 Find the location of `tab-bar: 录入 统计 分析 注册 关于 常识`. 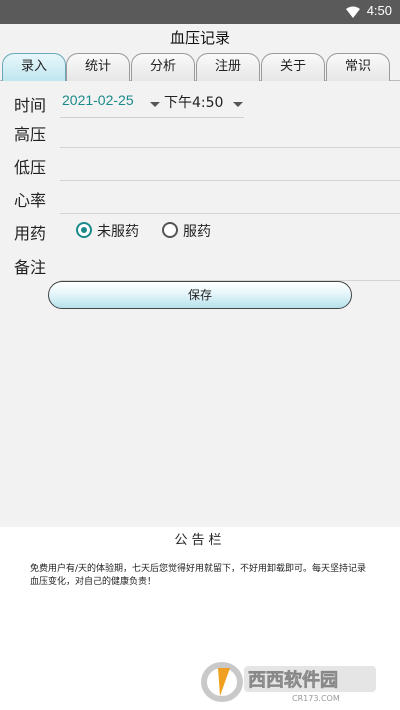

tab-bar: 录入 统计 分析 注册 关于 常识 is located at coordinates (200, 67).